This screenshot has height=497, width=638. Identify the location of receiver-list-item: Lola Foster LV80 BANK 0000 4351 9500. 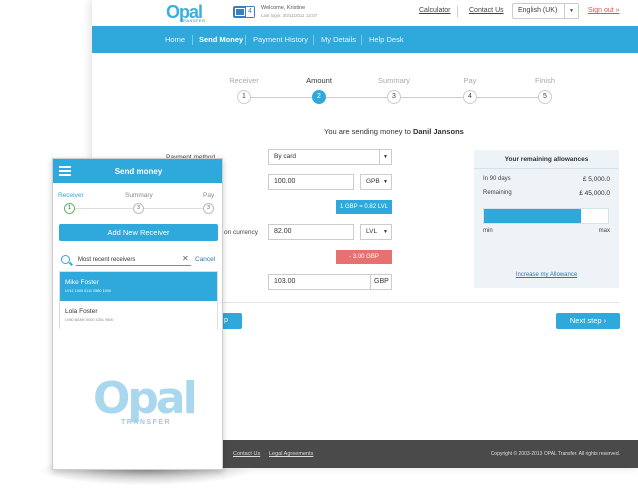
(138, 315).